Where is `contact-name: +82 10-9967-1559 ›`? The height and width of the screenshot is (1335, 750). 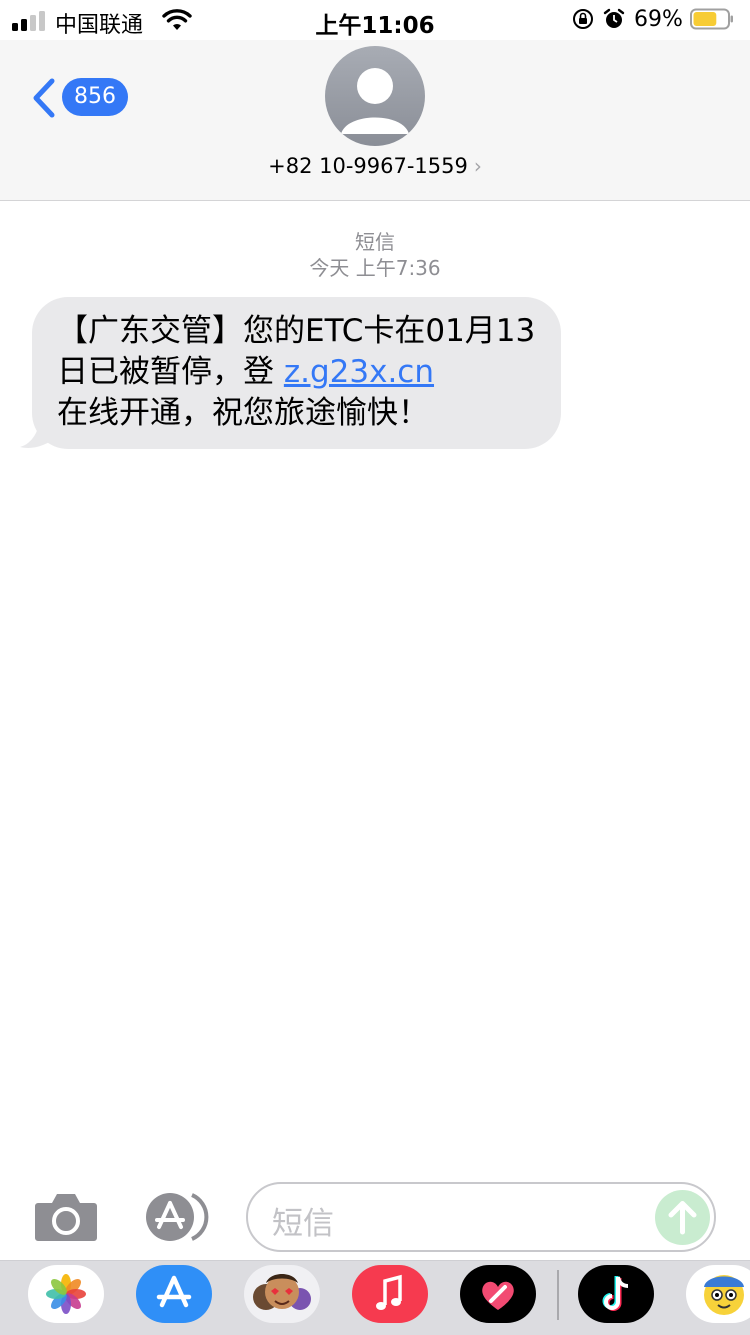 contact-name: +82 10-9967-1559 › is located at coordinates (375, 166).